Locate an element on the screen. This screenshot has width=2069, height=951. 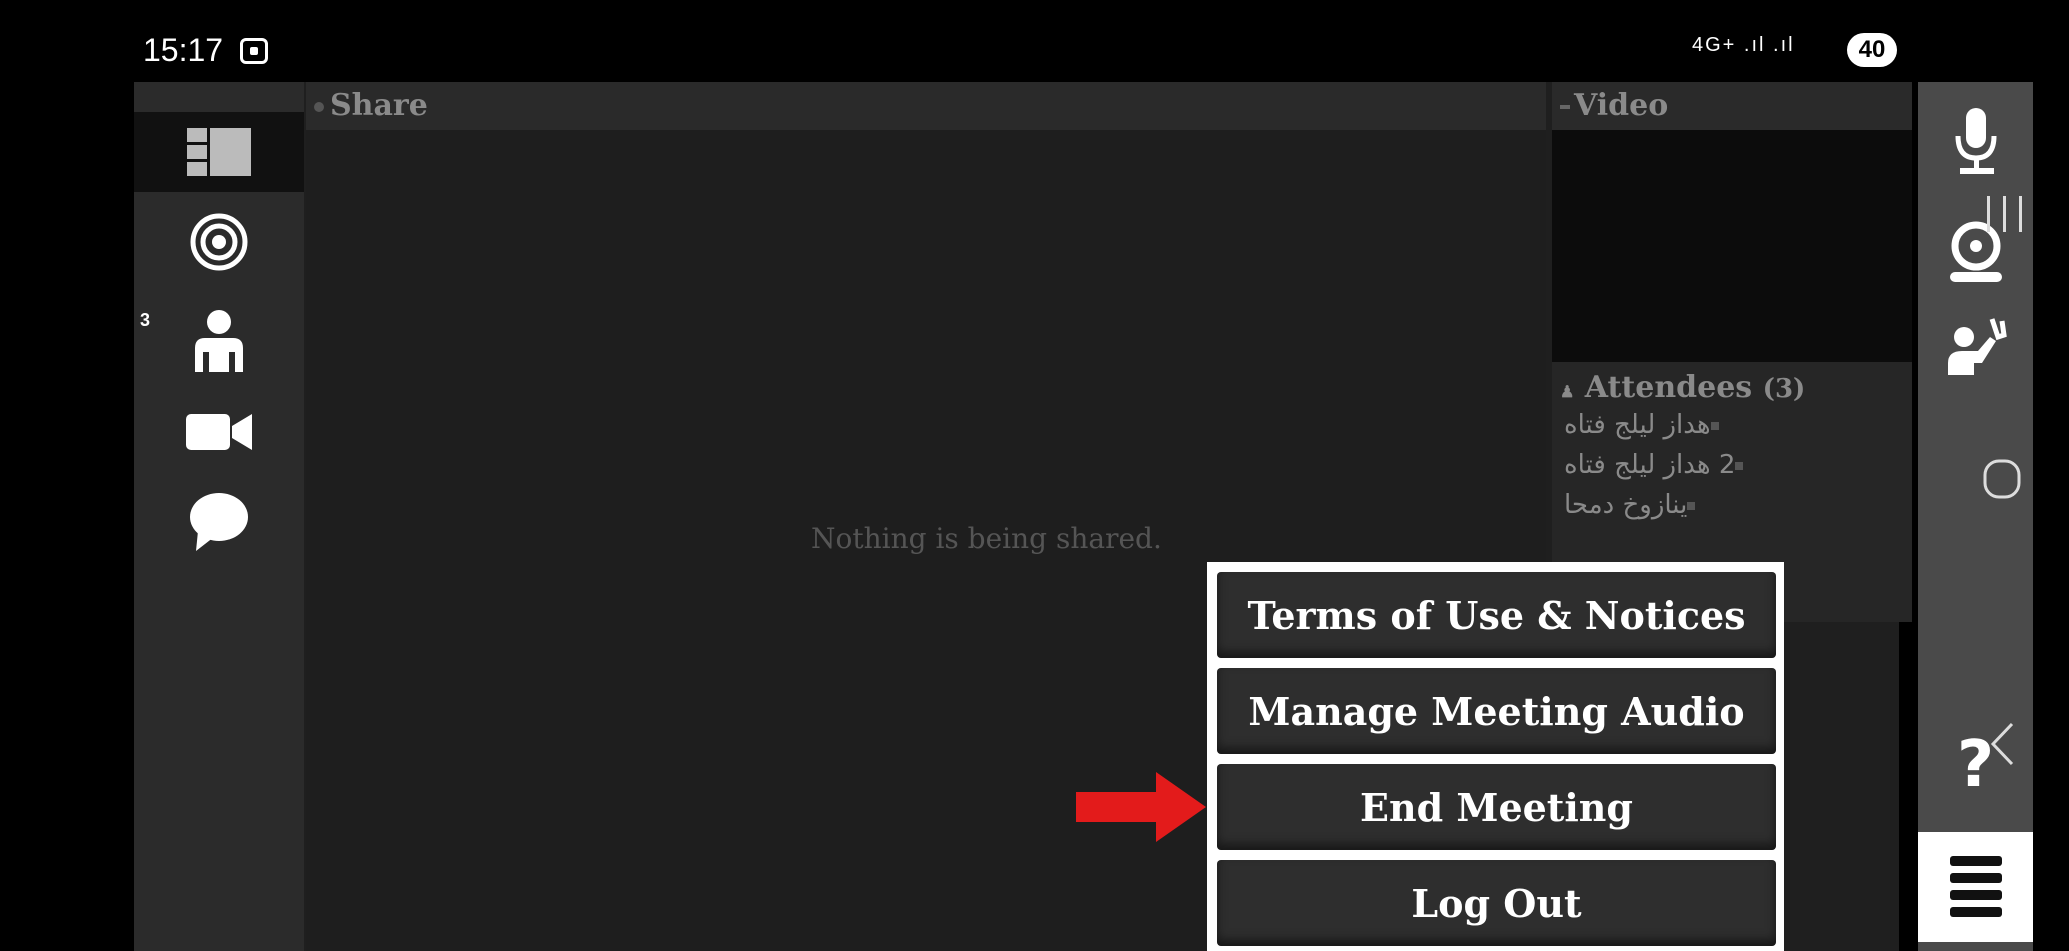
attendee-name: هداز لیلج فتاه is located at coordinates (1637, 425).